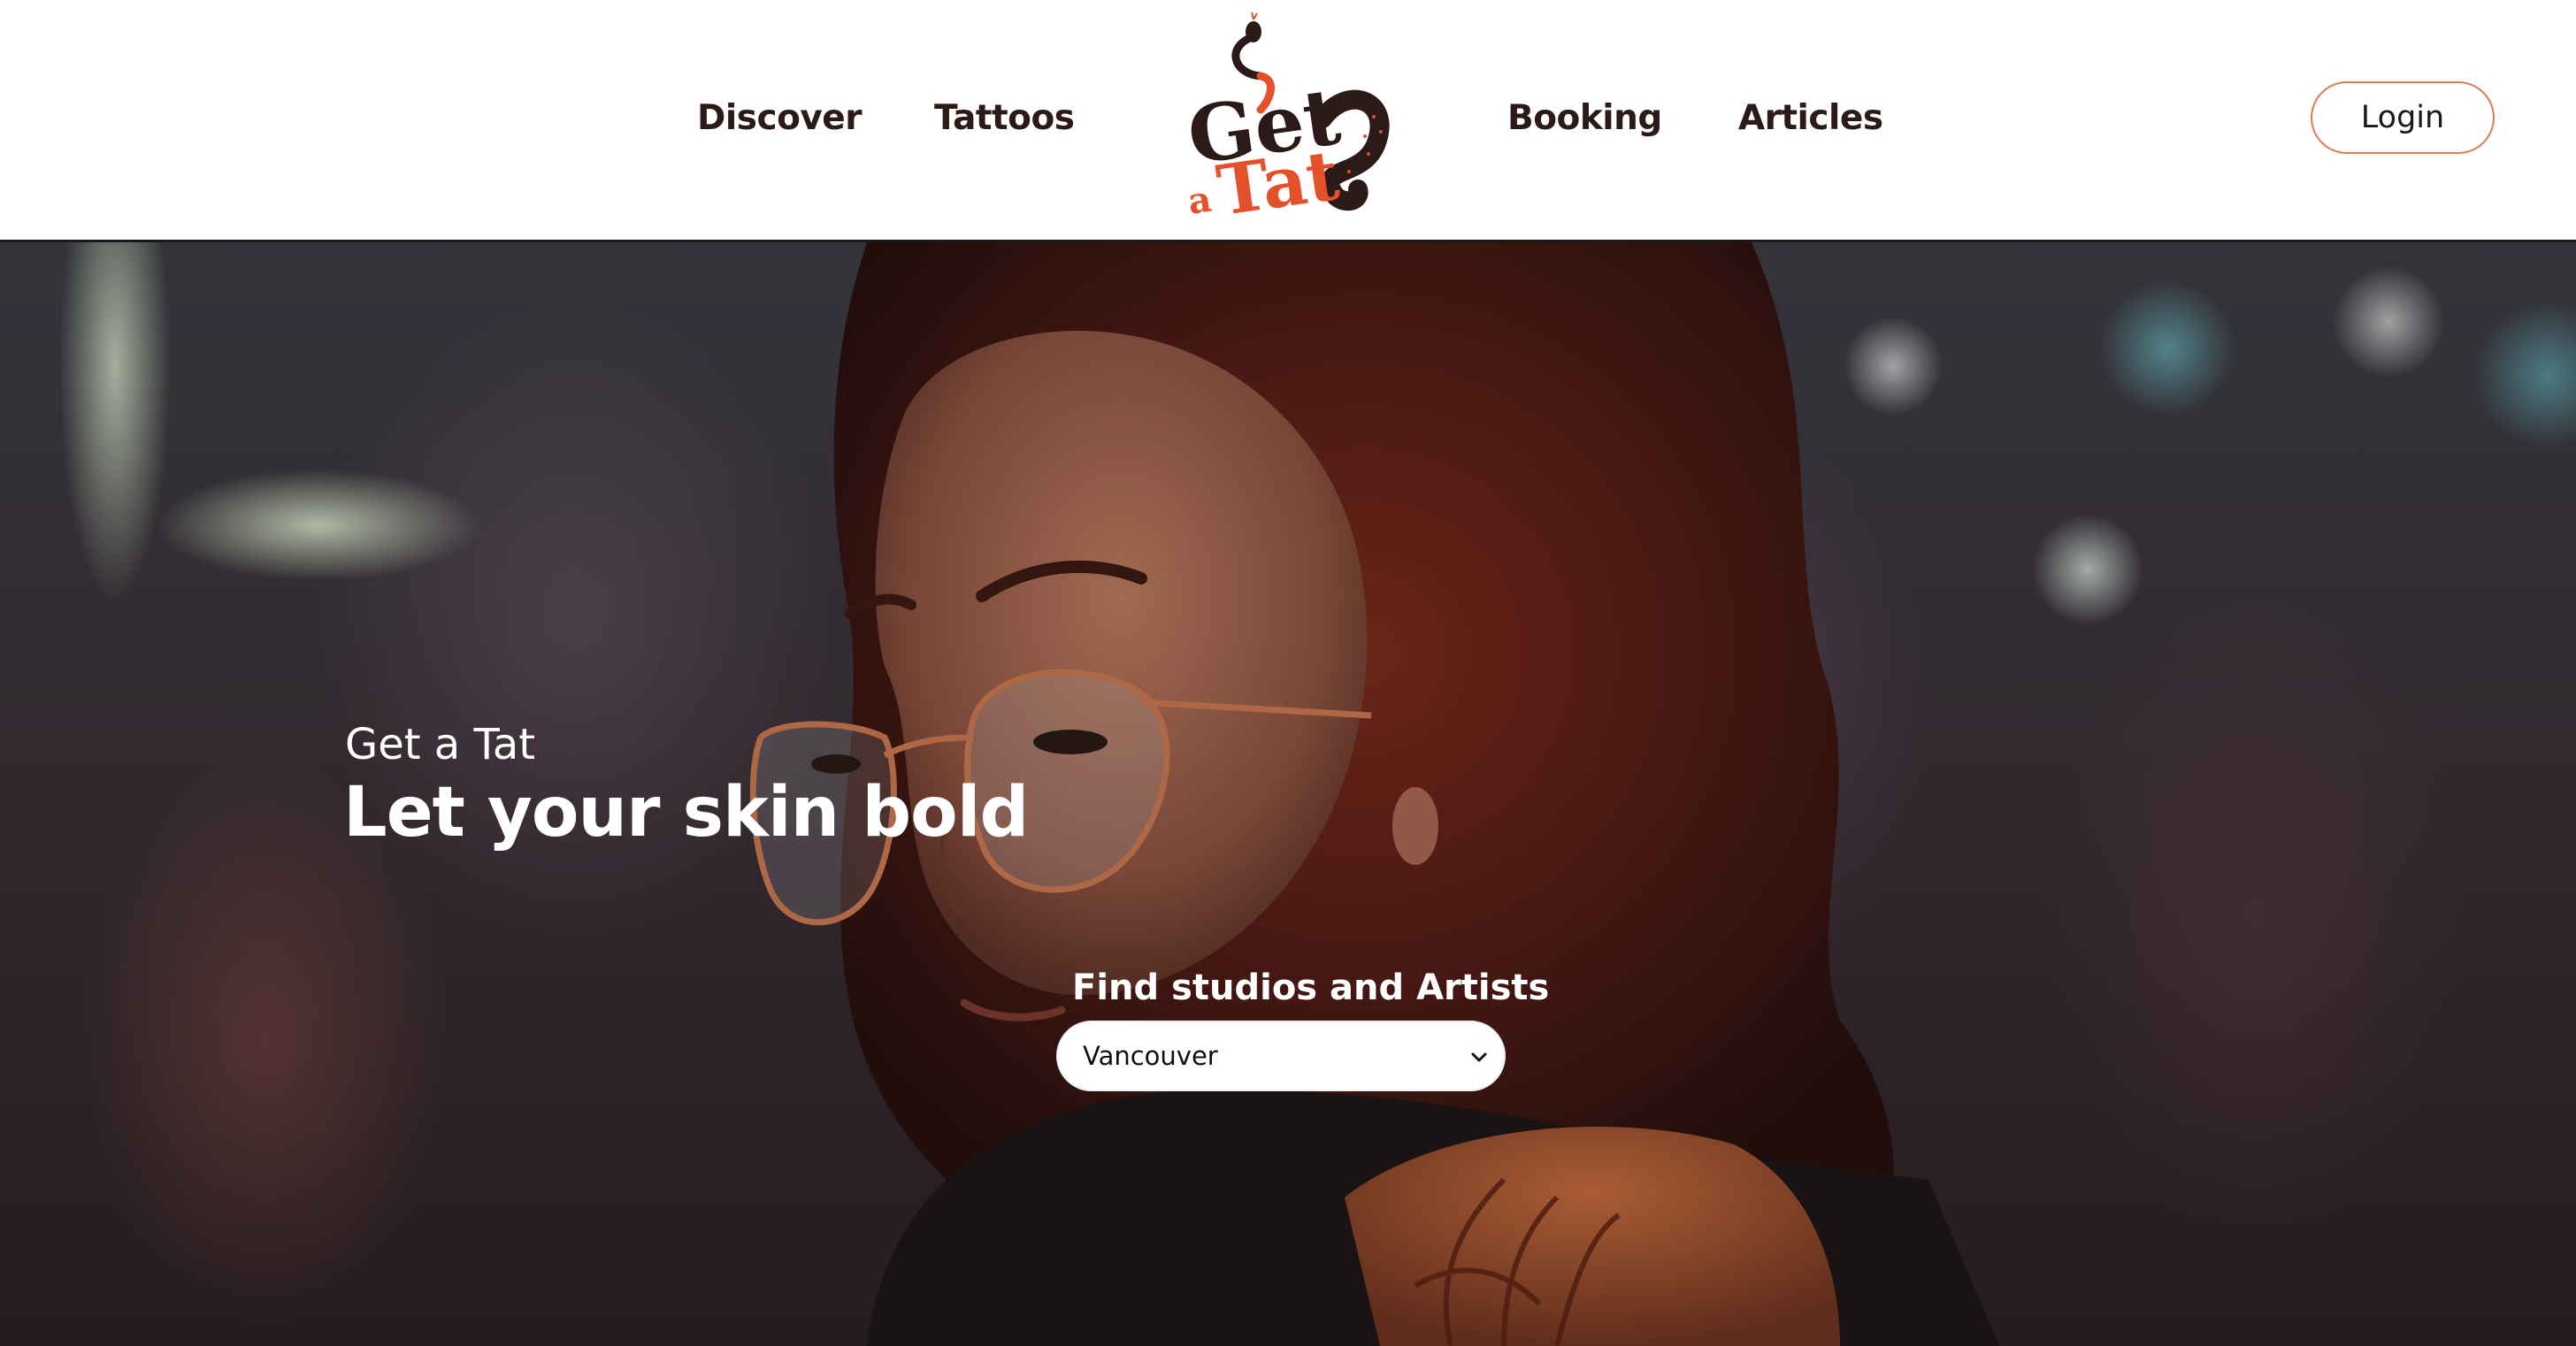 The image size is (2576, 1346). I want to click on snake-icon: Get a Tat, so click(1286, 121).